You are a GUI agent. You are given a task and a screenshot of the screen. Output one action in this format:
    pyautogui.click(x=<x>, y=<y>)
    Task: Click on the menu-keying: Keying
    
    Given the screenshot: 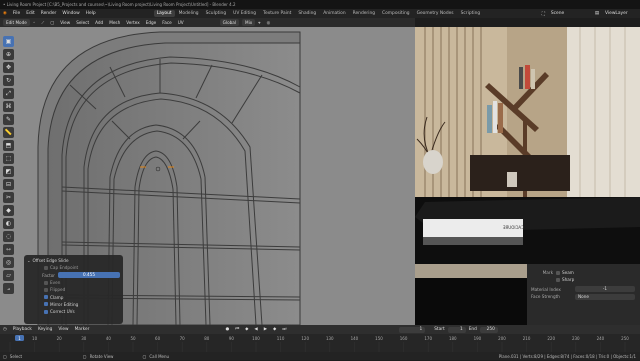 What is the action you would take?
    pyautogui.click(x=45, y=329)
    